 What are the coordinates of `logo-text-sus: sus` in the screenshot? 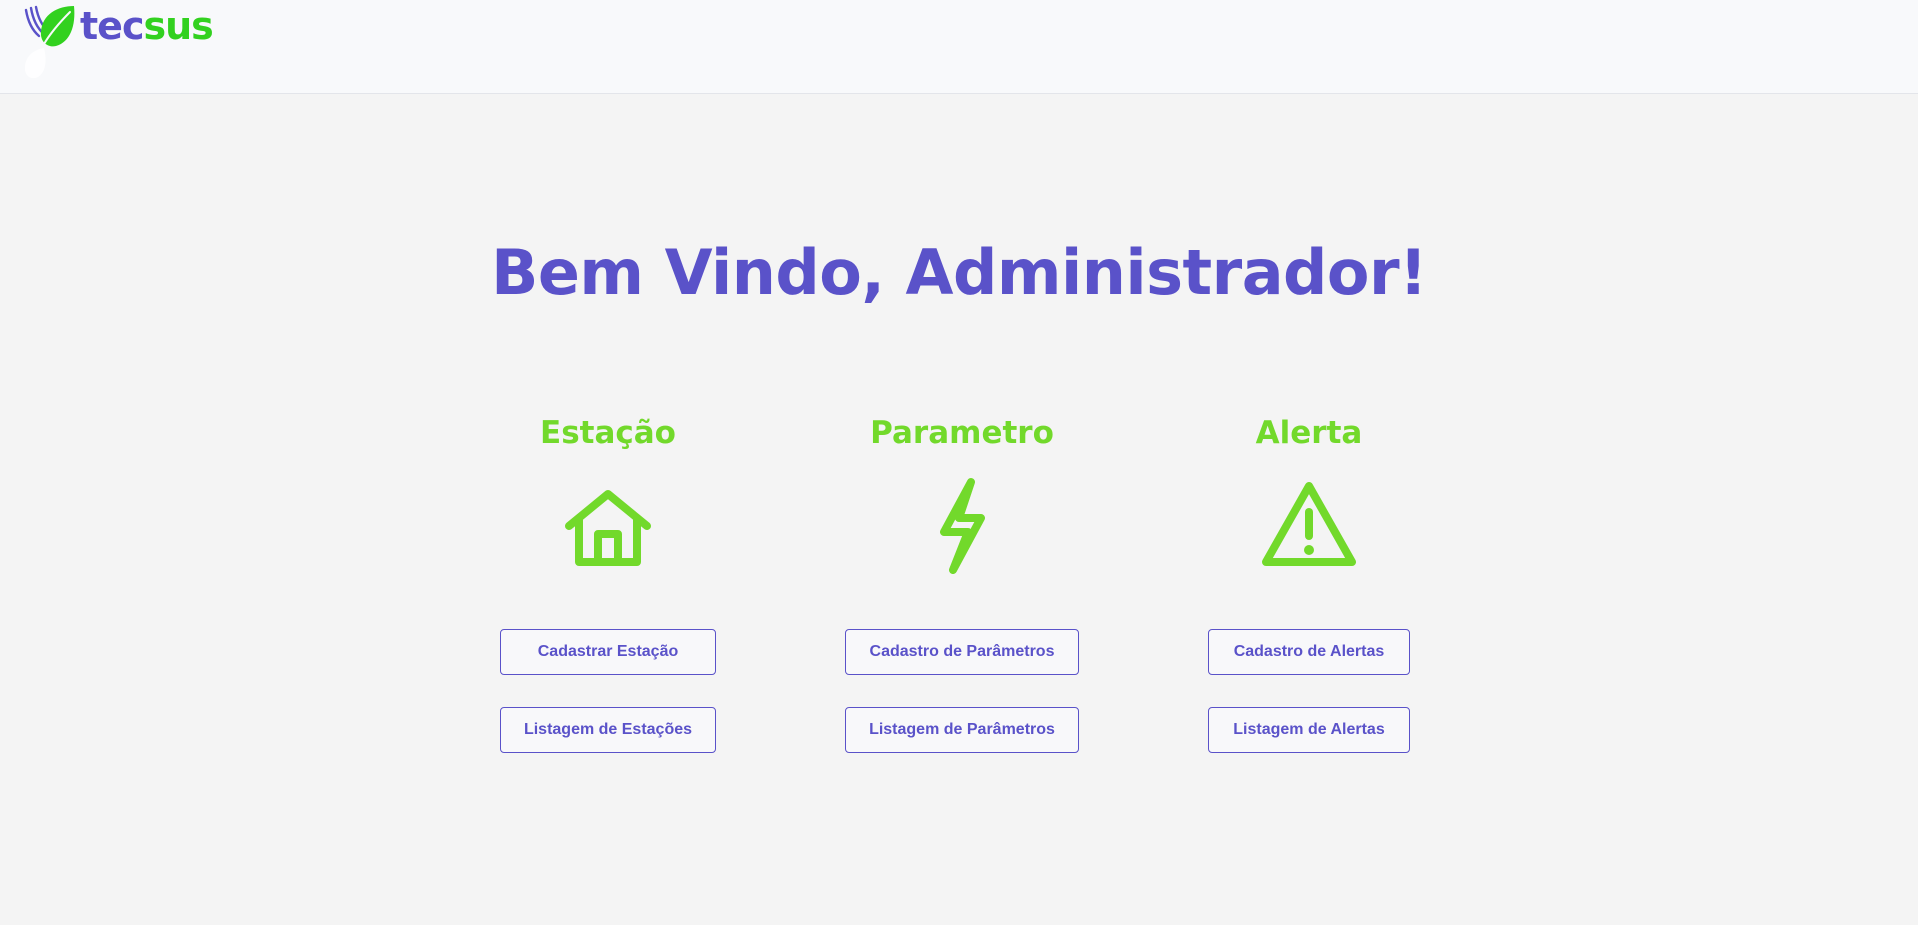 It's located at (178, 26).